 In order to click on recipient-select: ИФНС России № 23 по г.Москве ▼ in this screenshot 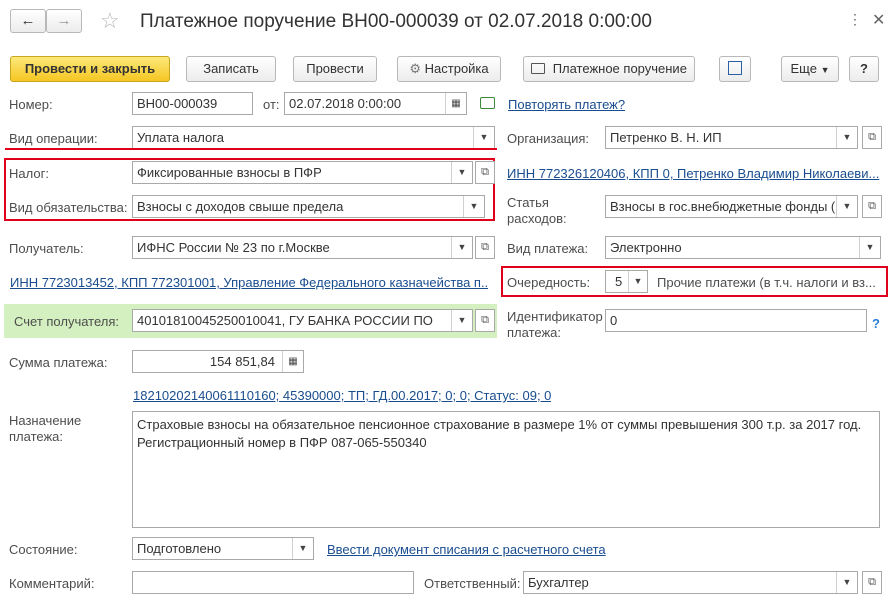, I will do `click(302, 247)`.